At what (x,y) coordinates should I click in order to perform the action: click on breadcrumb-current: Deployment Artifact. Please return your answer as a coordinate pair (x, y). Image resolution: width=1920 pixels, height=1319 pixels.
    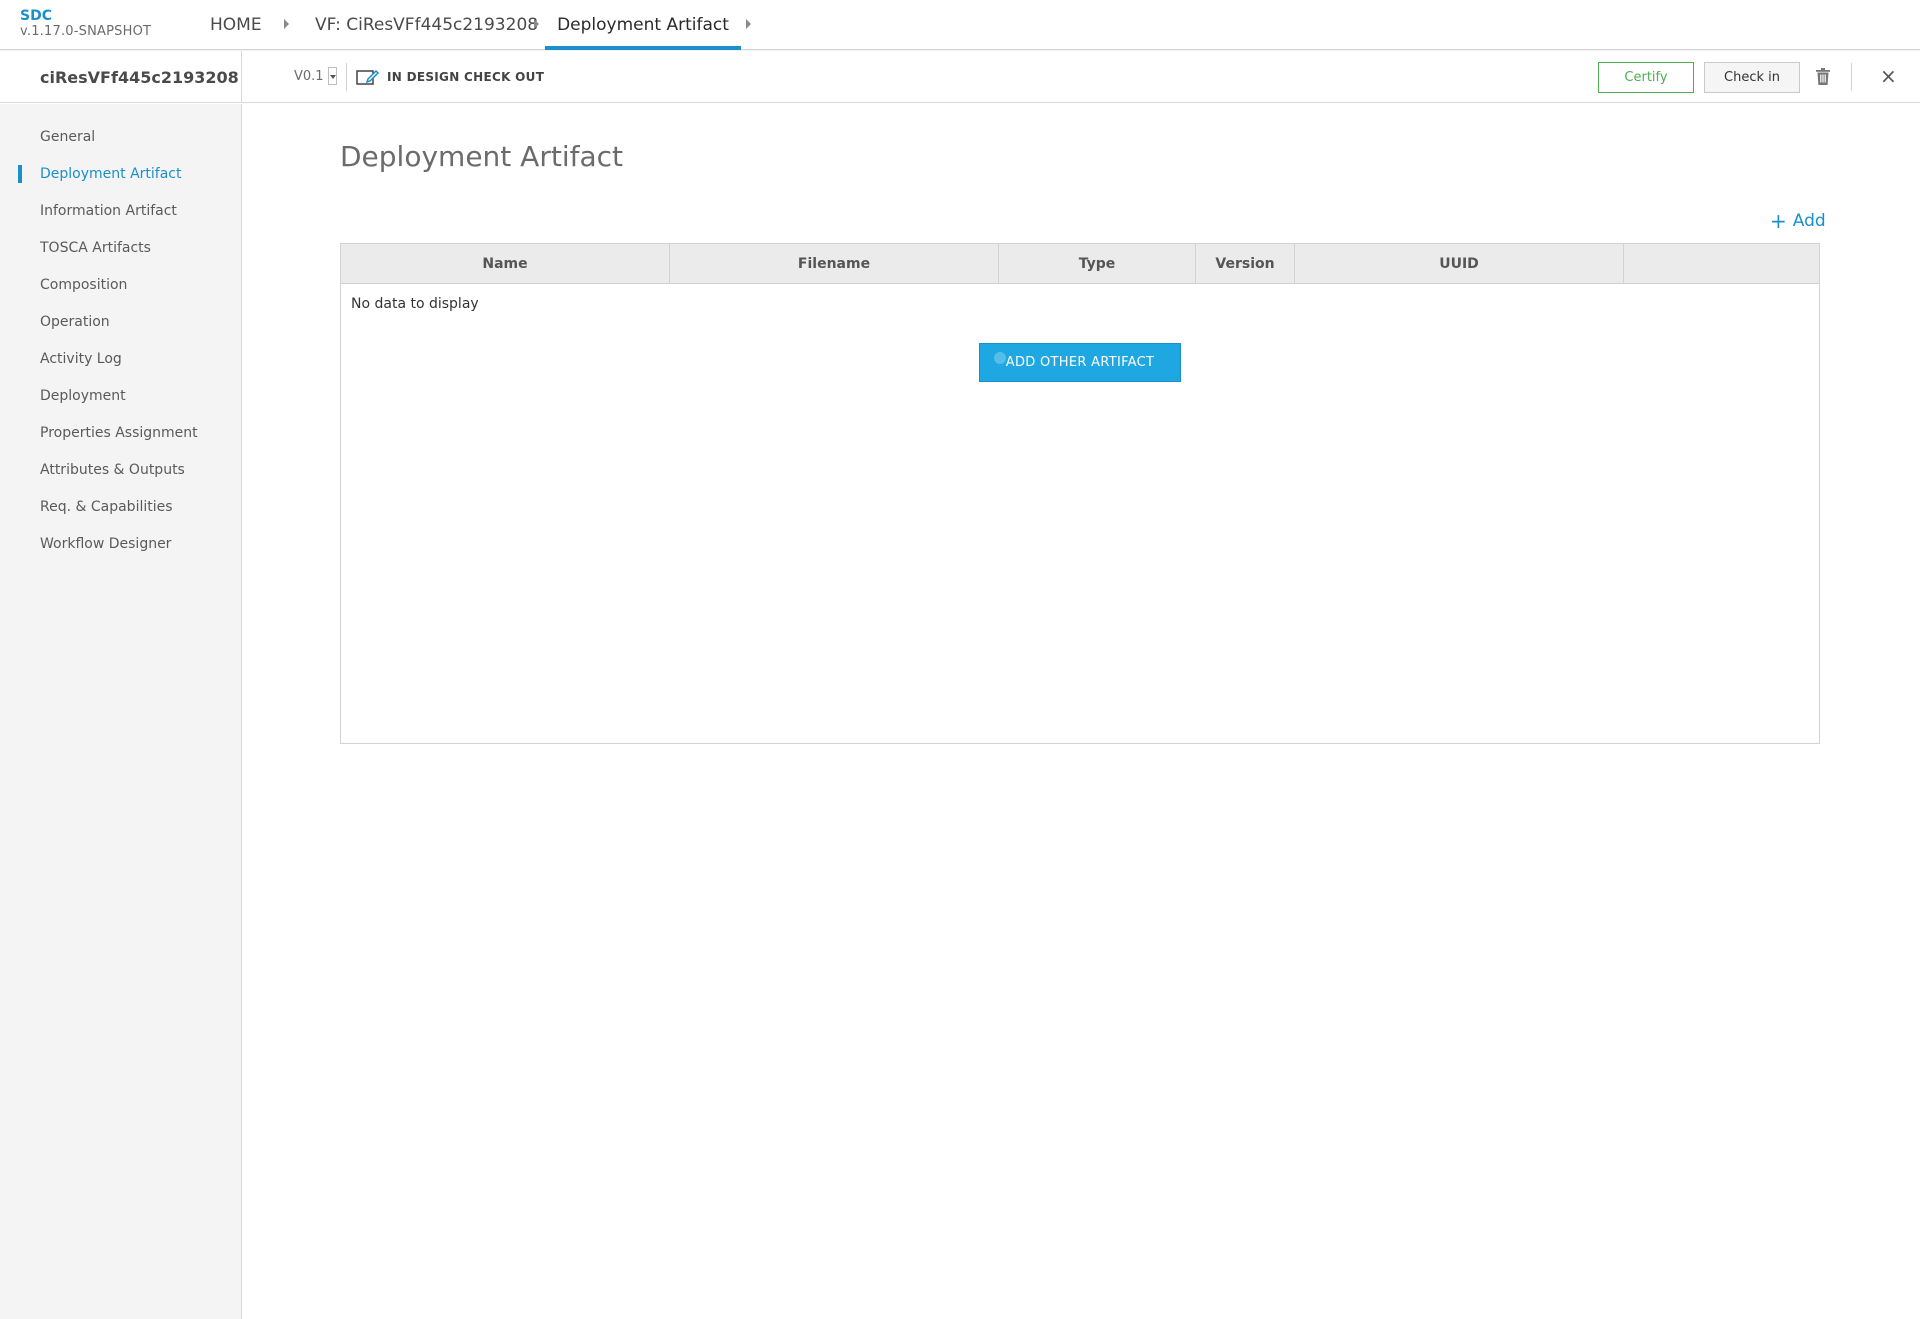
    Looking at the image, I should click on (643, 25).